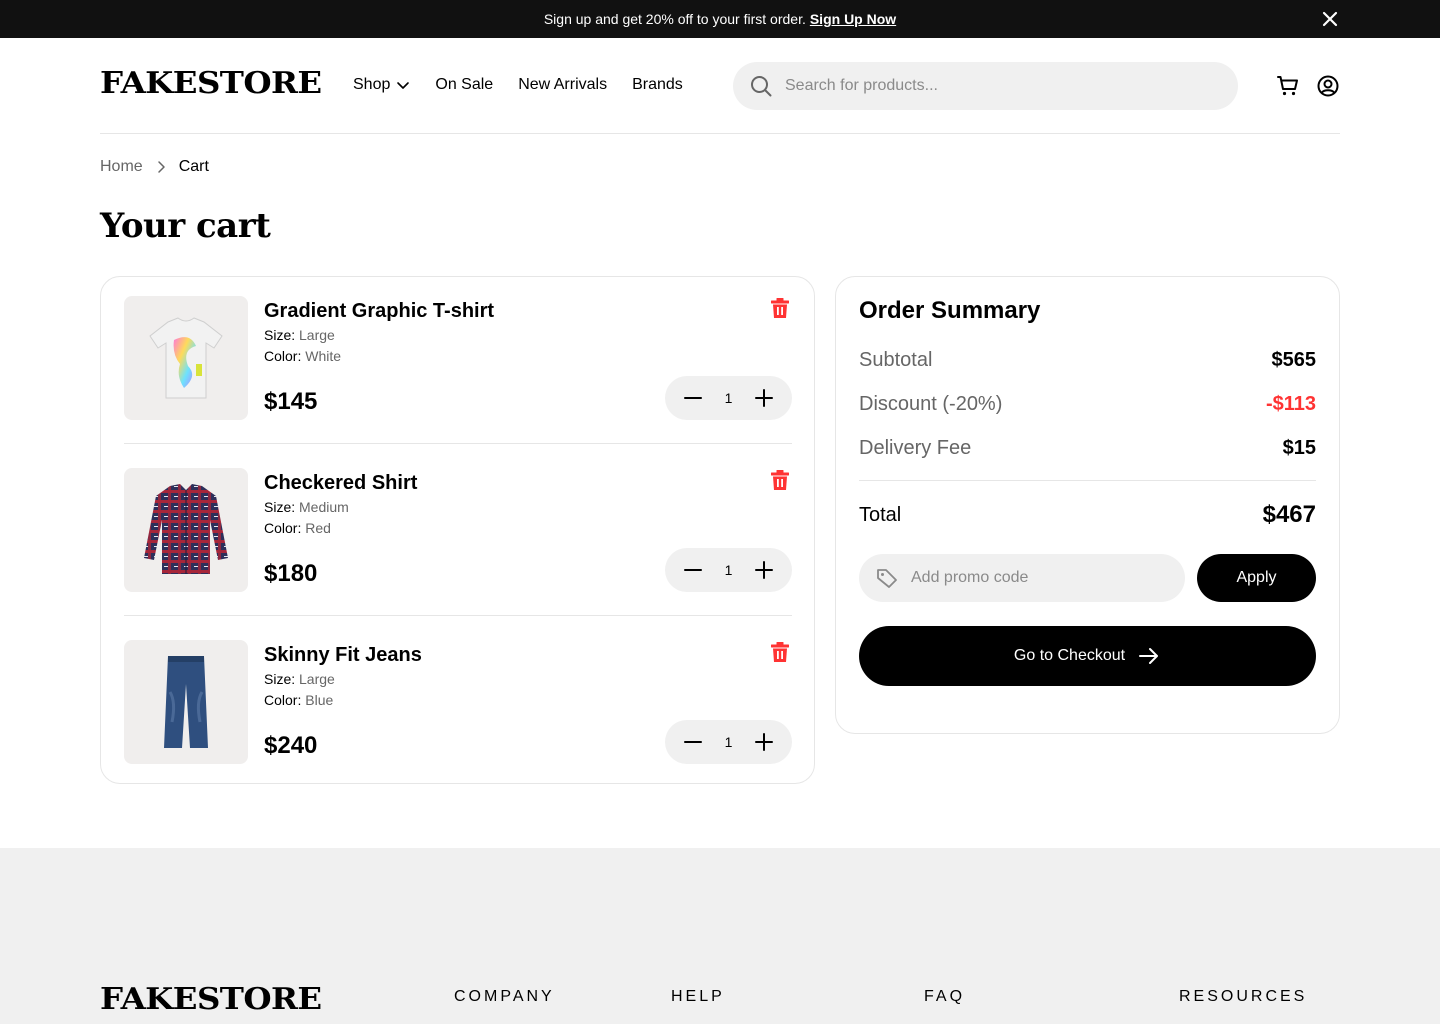 Image resolution: width=1440 pixels, height=1024 pixels. I want to click on product-price: $180, so click(291, 573).